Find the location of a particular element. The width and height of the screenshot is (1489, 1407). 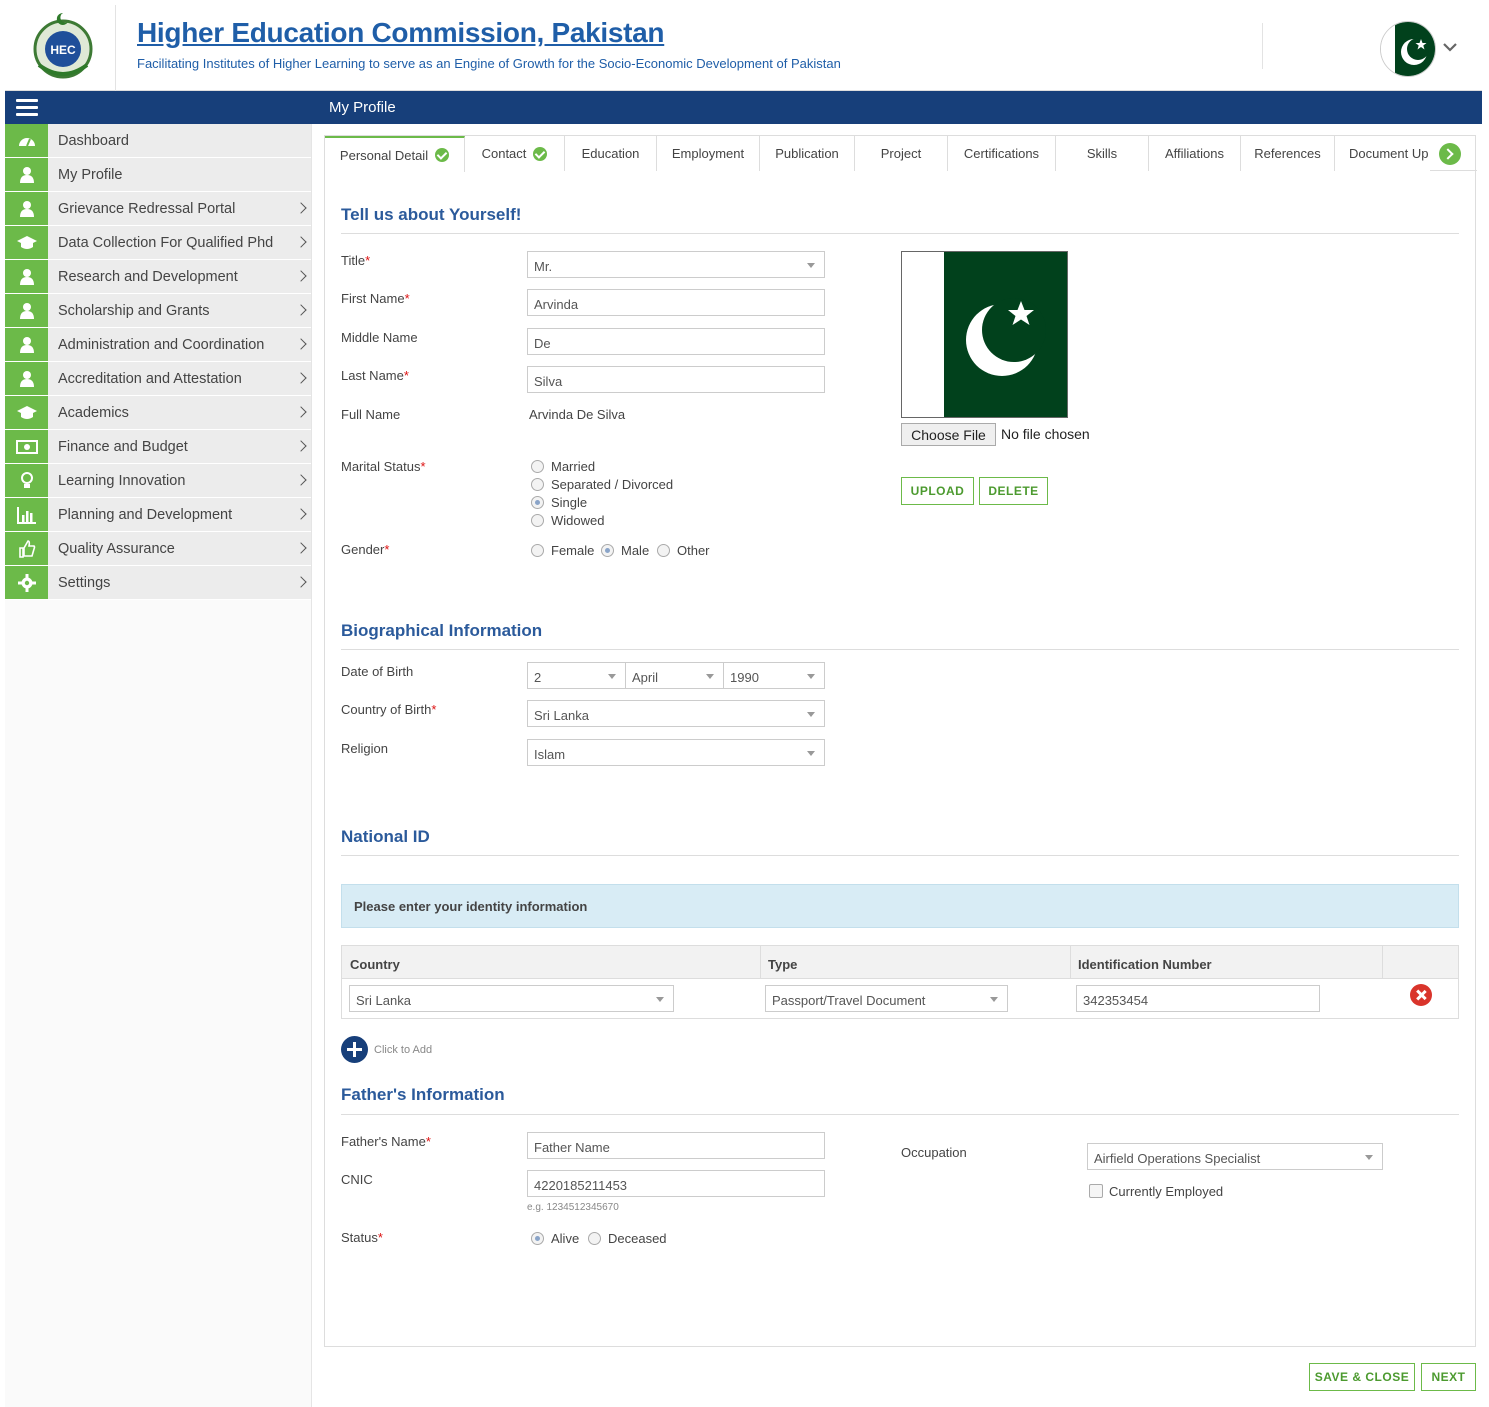

col-divider is located at coordinates (1070, 962).